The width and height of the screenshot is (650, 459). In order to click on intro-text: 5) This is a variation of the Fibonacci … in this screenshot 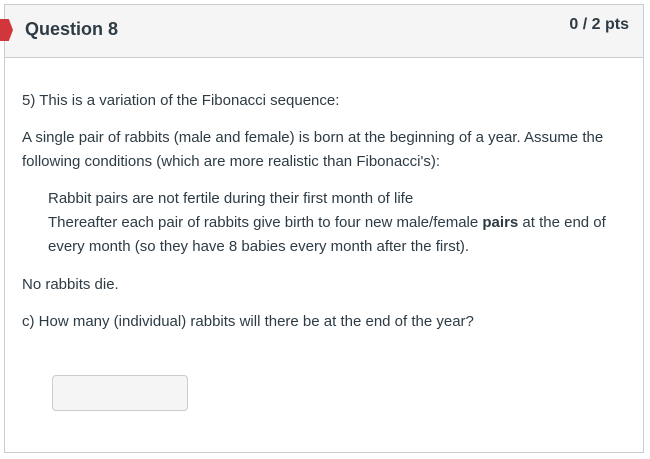, I will do `click(181, 100)`.